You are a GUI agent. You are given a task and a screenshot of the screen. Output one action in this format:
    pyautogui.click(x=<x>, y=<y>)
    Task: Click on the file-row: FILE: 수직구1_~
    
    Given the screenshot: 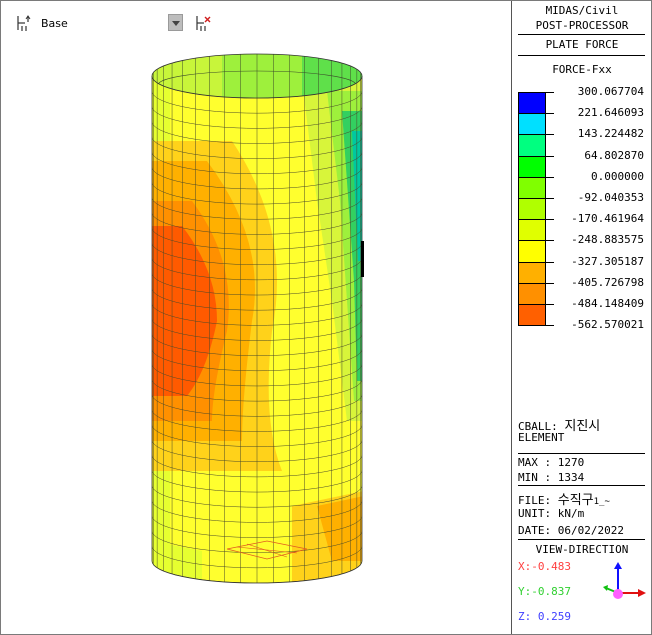 What is the action you would take?
    pyautogui.click(x=564, y=500)
    